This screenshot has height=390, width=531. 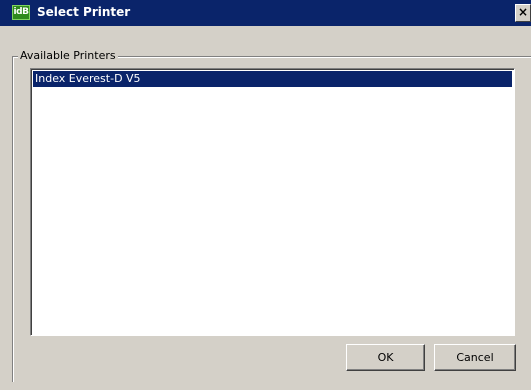 What do you see at coordinates (84, 12) in the screenshot?
I see `window-title: Select Printer` at bounding box center [84, 12].